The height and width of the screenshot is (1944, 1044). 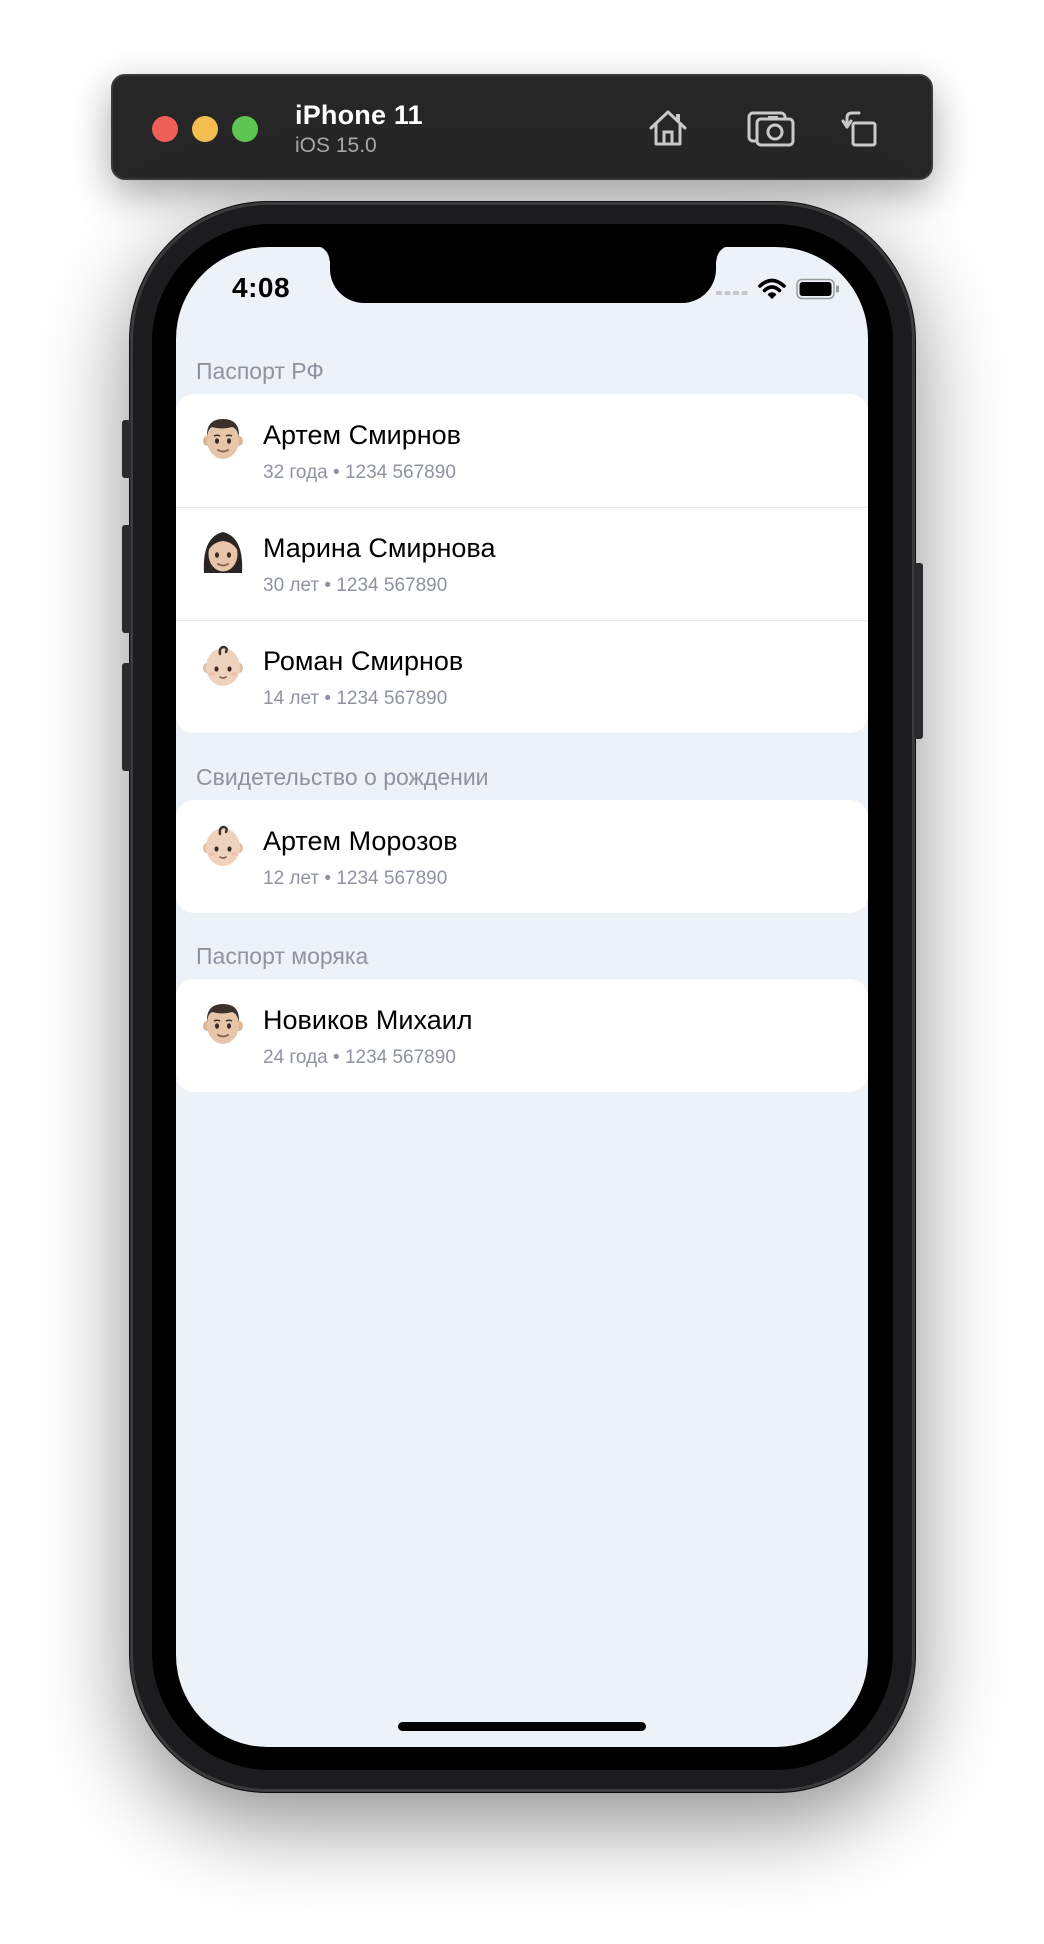 I want to click on home-button, so click(x=668, y=128).